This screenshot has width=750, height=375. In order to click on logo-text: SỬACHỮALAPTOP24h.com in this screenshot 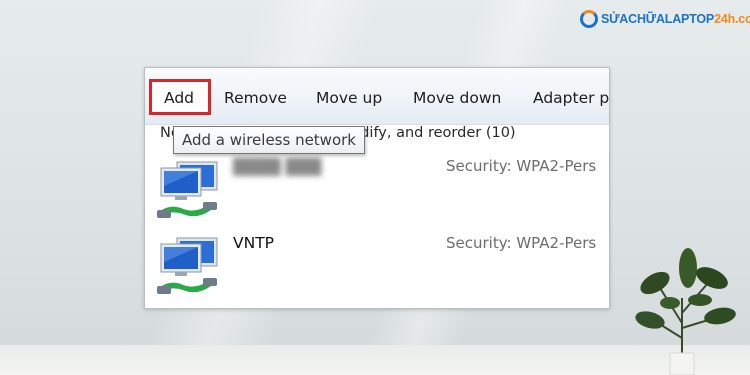, I will do `click(675, 19)`.